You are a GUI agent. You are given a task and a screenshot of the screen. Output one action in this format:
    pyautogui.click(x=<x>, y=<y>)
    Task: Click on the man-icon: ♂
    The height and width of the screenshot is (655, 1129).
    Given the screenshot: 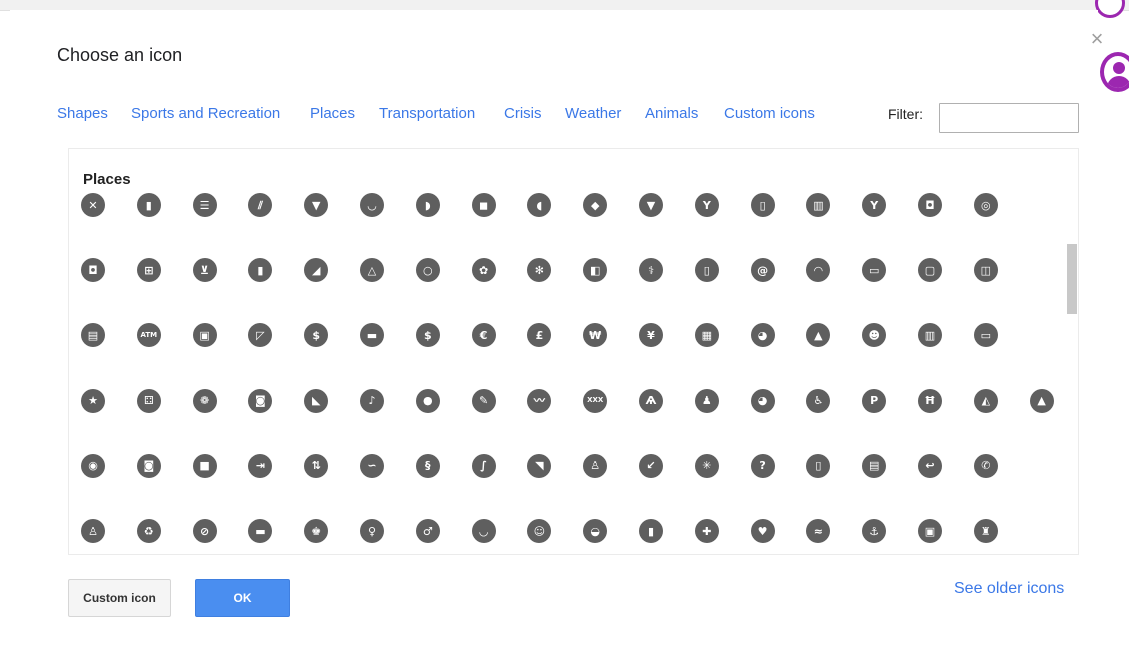 What is the action you would take?
    pyautogui.click(x=427, y=531)
    